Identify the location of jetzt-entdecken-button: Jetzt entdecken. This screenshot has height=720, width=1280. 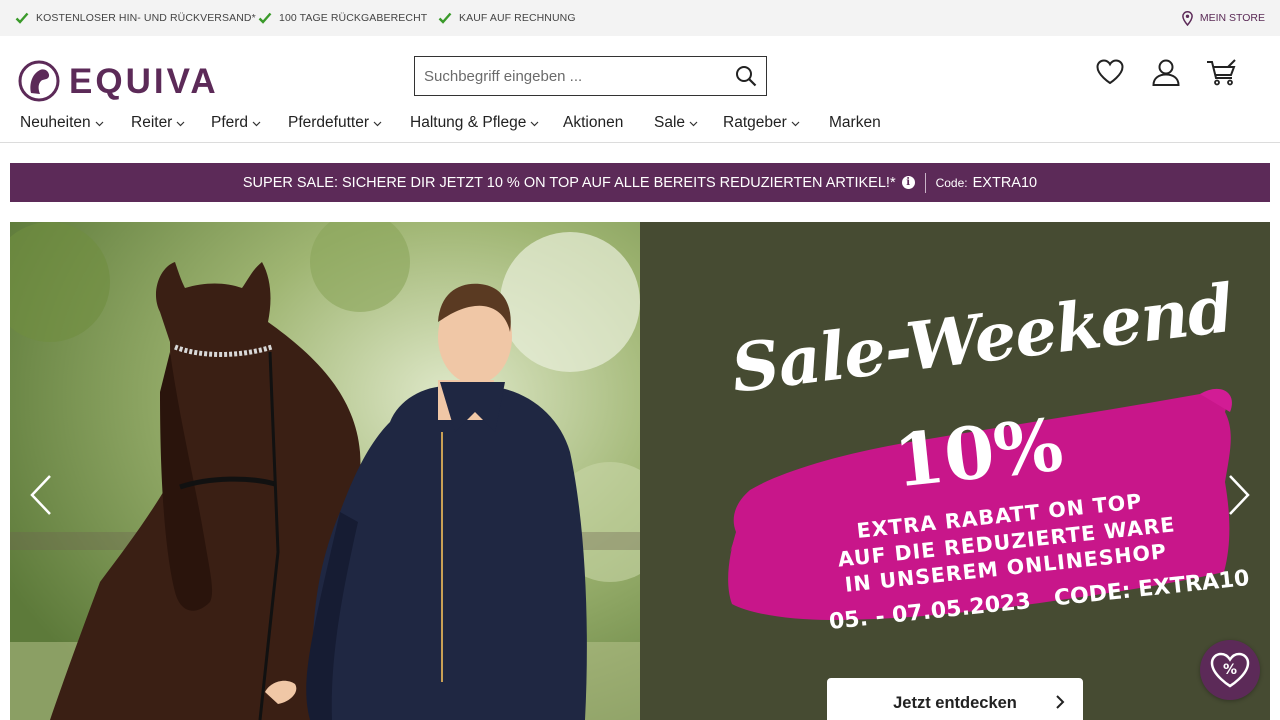
(955, 699).